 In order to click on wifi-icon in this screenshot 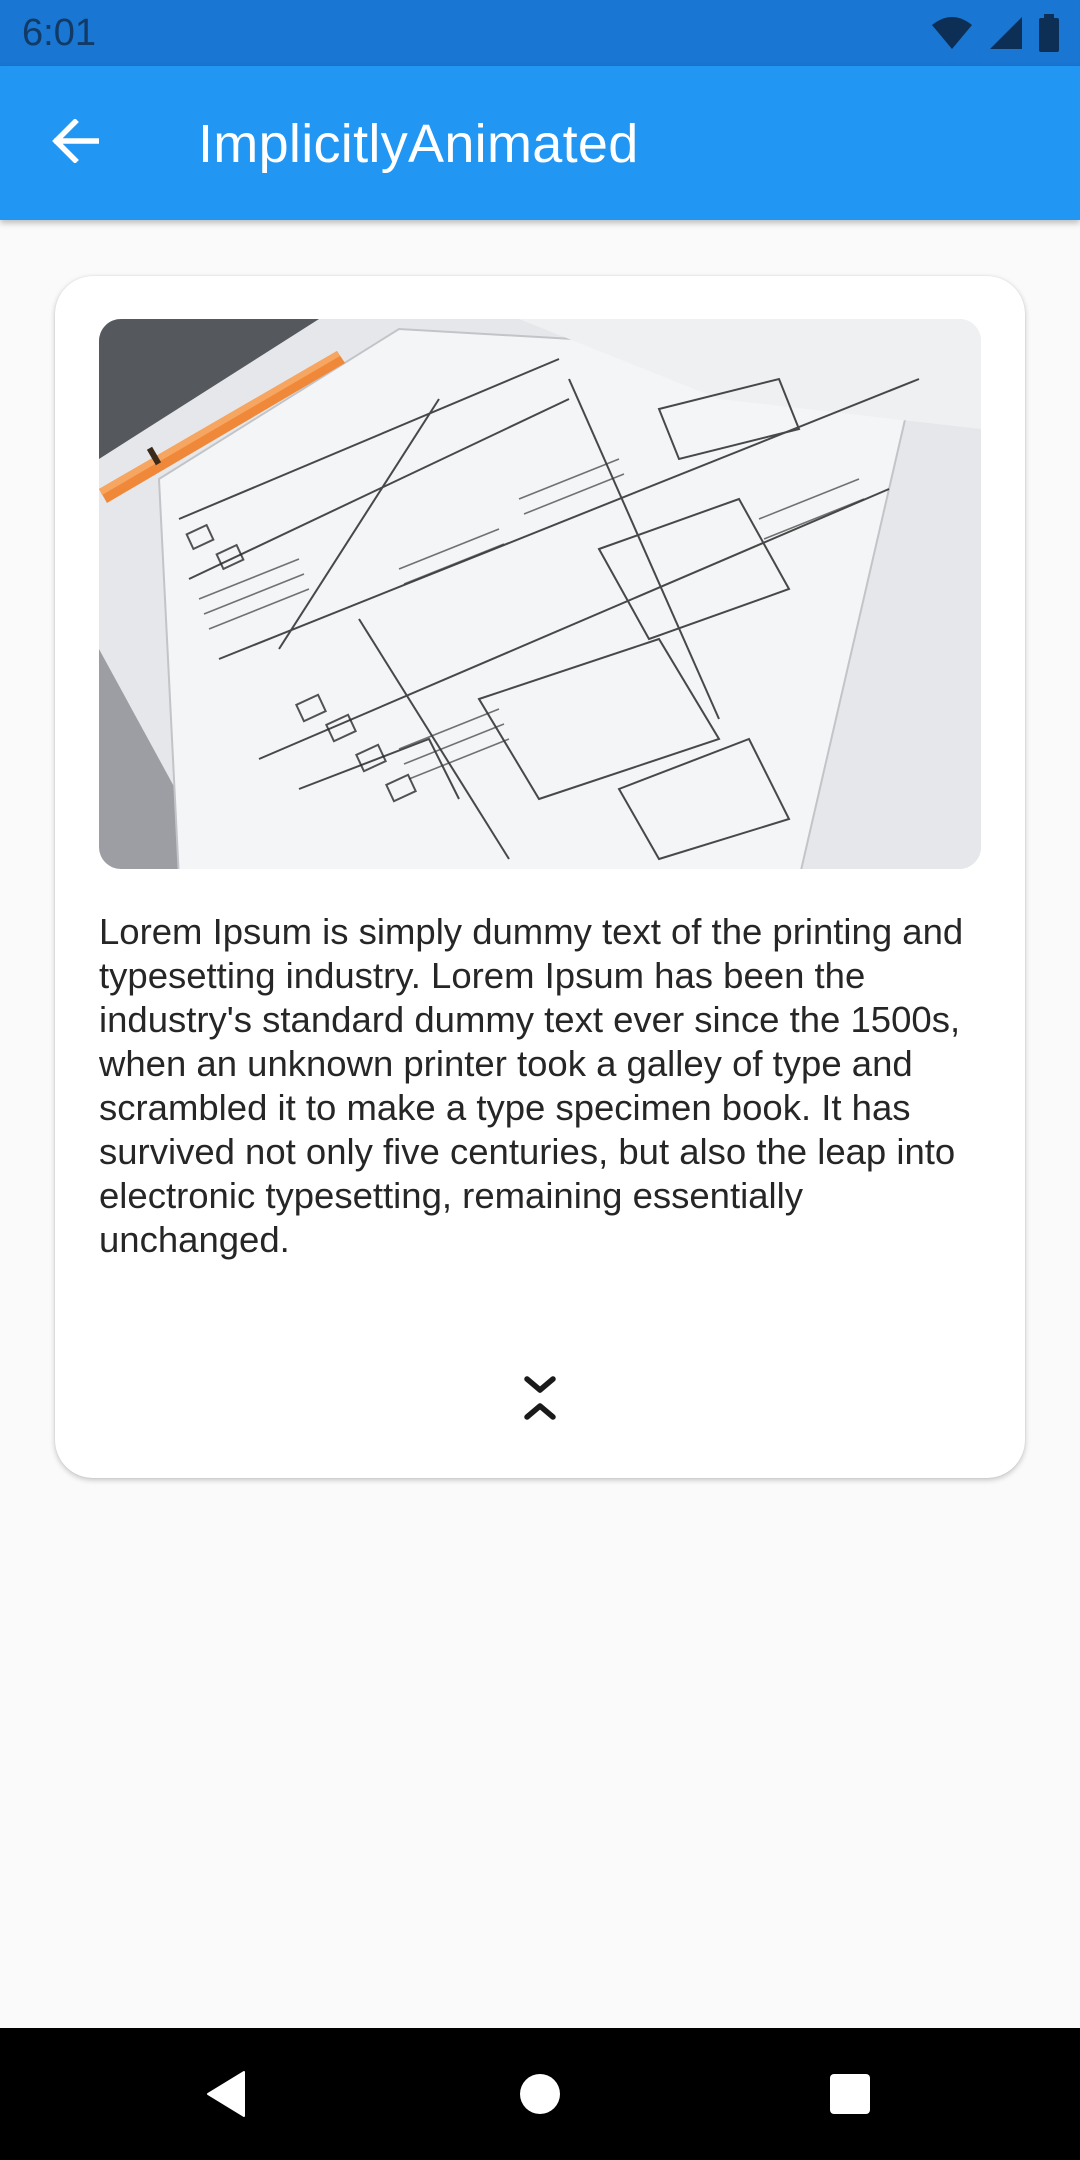, I will do `click(952, 35)`.